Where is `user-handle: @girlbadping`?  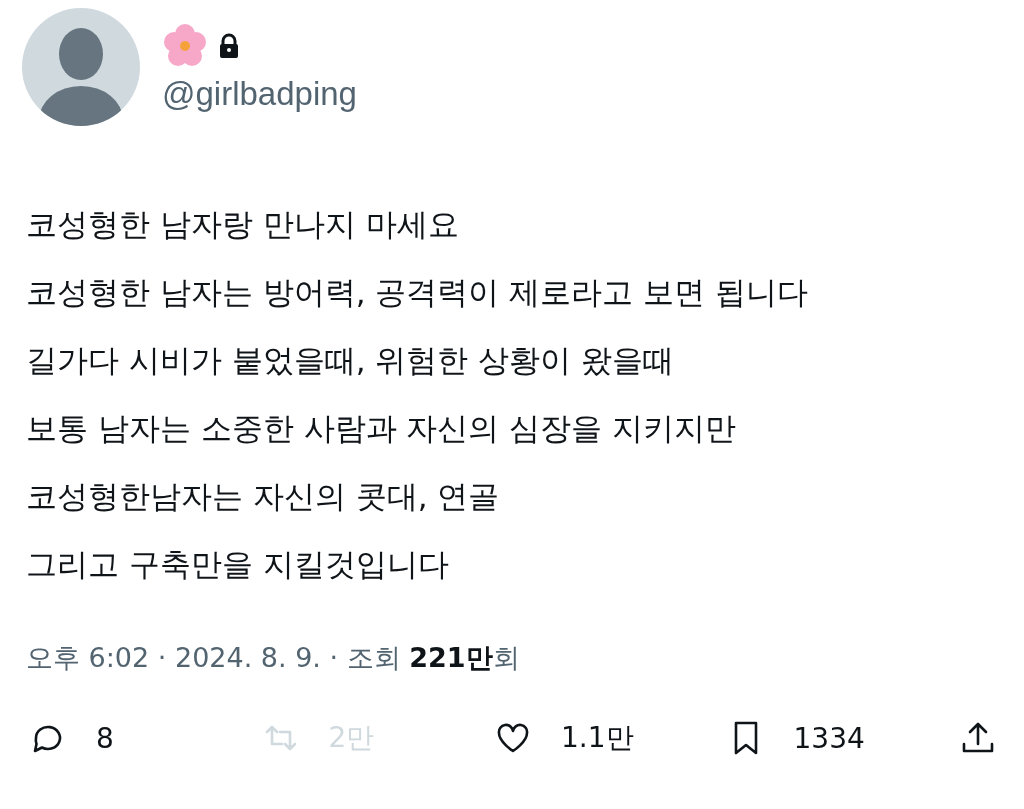
user-handle: @girlbadping is located at coordinates (259, 94).